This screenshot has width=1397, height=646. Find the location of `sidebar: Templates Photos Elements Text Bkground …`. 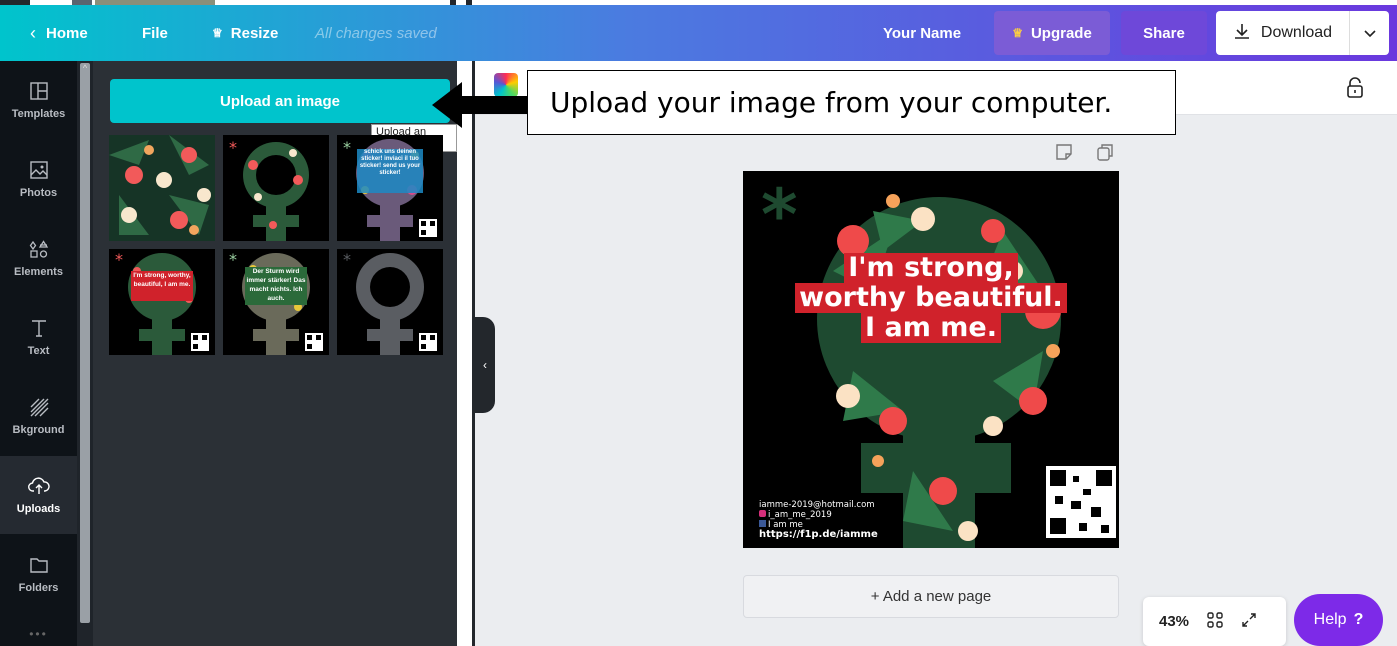

sidebar: Templates Photos Elements Text Bkground … is located at coordinates (38, 353).